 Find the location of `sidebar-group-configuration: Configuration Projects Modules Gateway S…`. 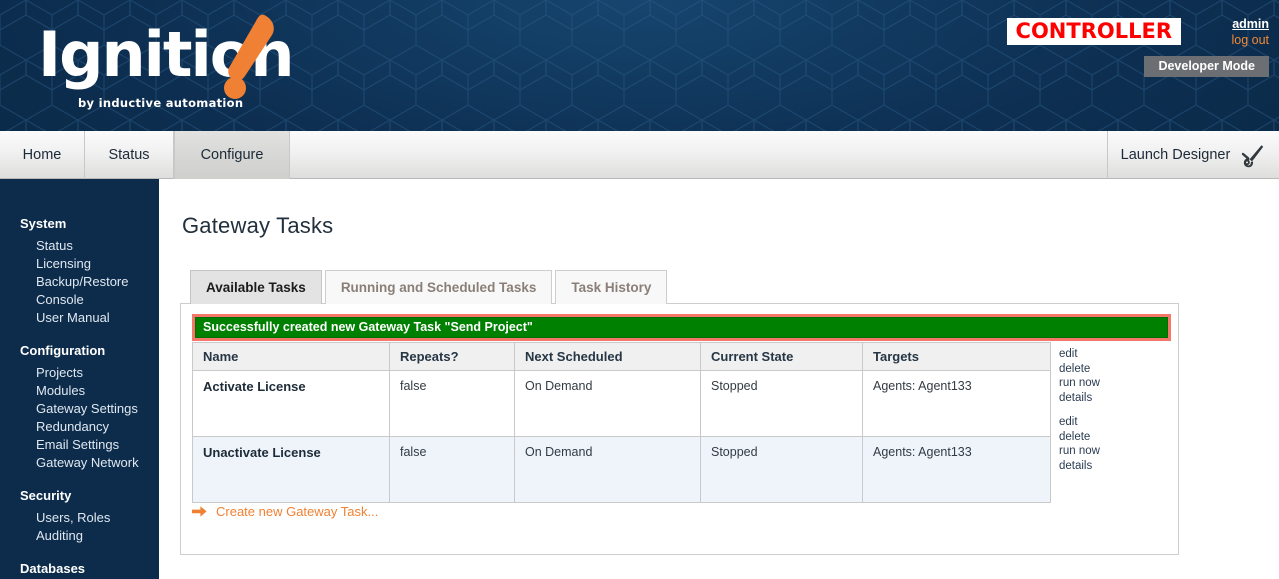

sidebar-group-configuration: Configuration Projects Modules Gateway S… is located at coordinates (79, 406).